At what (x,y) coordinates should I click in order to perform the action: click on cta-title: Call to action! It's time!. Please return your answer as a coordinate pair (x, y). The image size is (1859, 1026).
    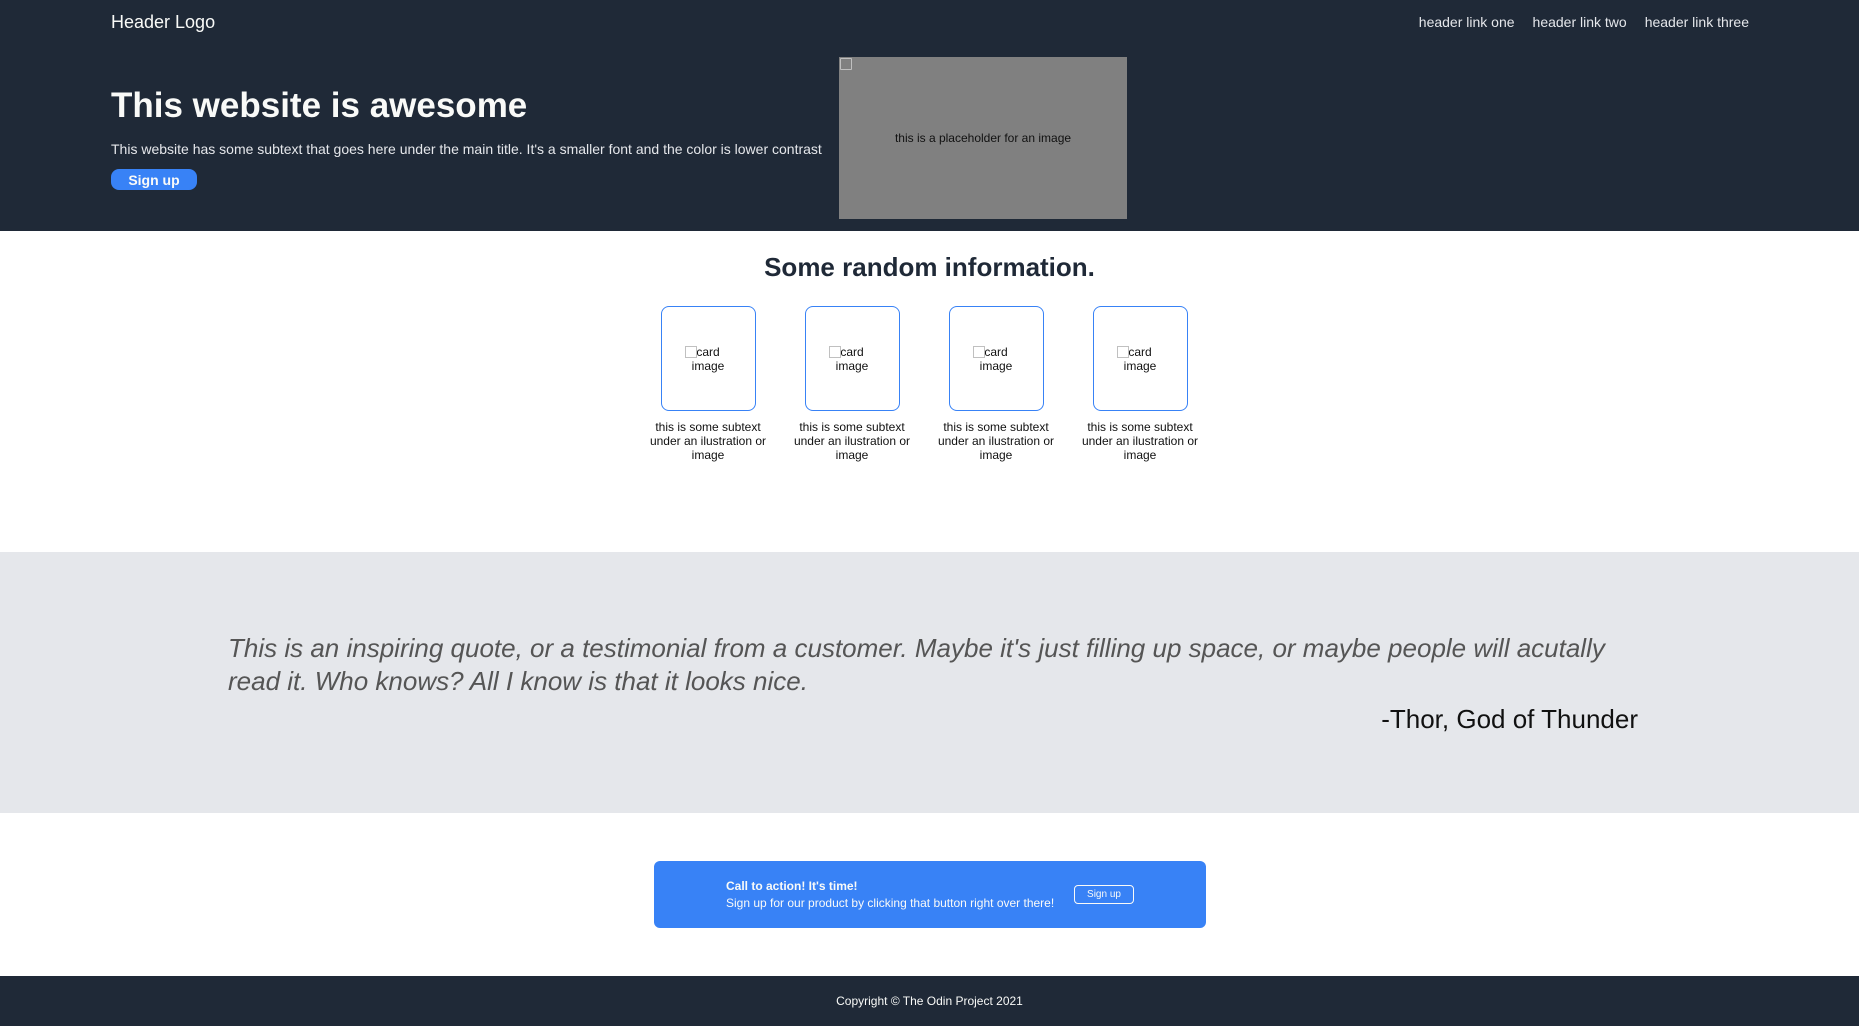
    Looking at the image, I should click on (792, 886).